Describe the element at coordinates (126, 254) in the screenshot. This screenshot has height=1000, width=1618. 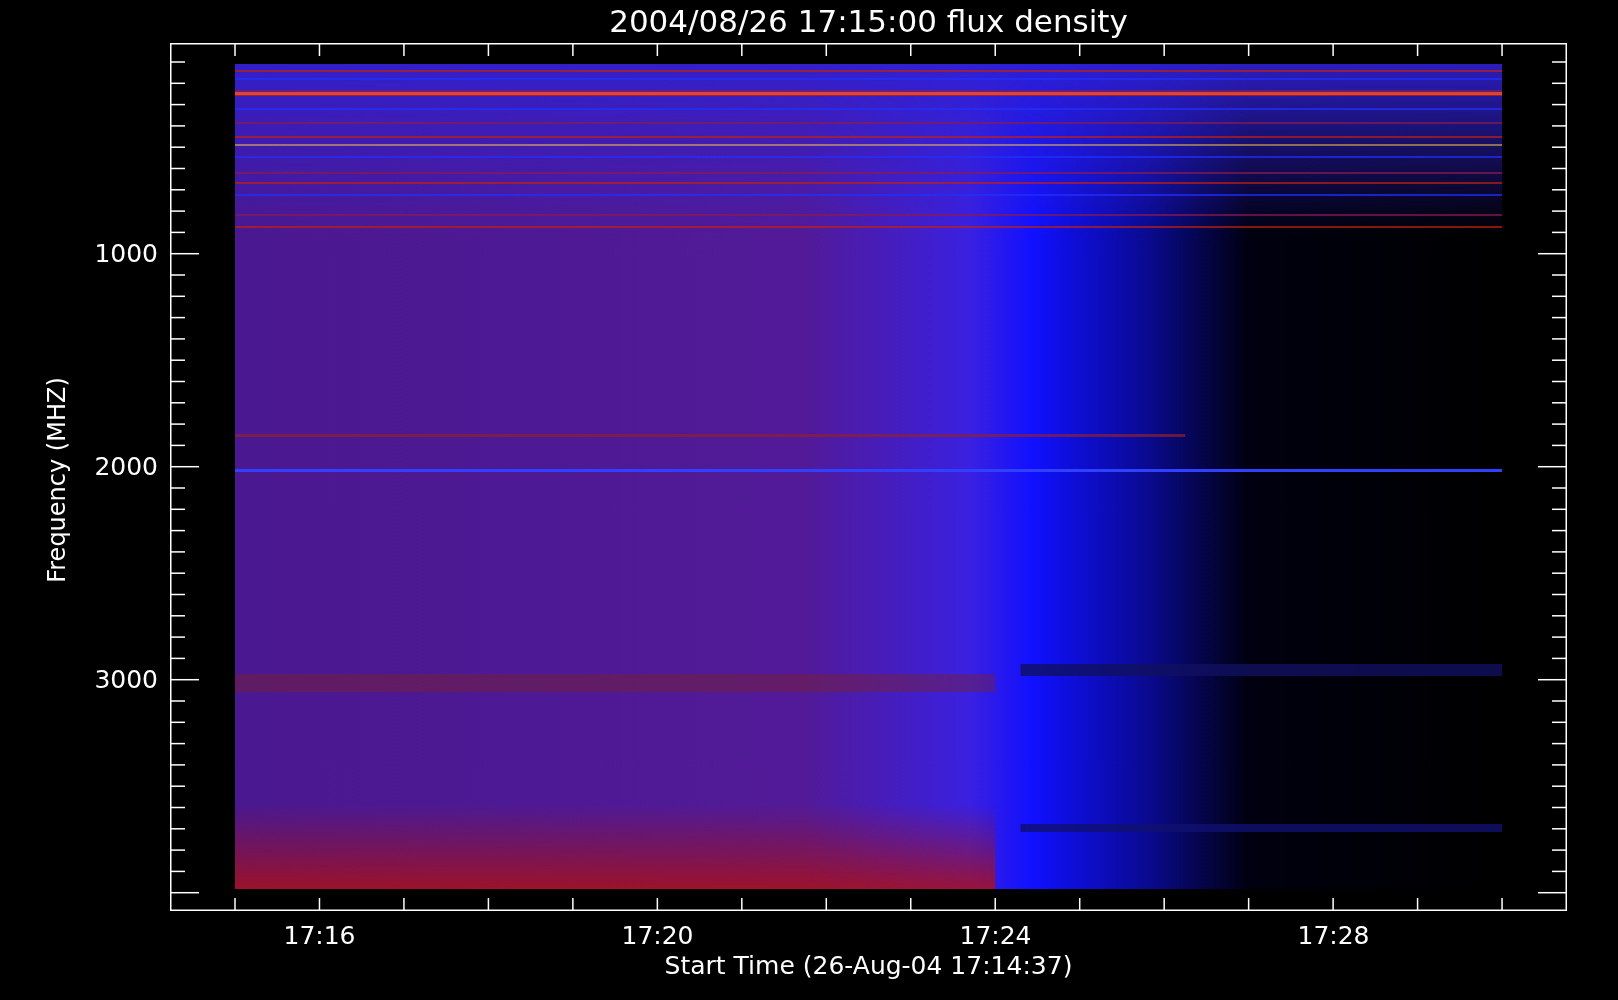
I see `y-tick-label: 1000` at that location.